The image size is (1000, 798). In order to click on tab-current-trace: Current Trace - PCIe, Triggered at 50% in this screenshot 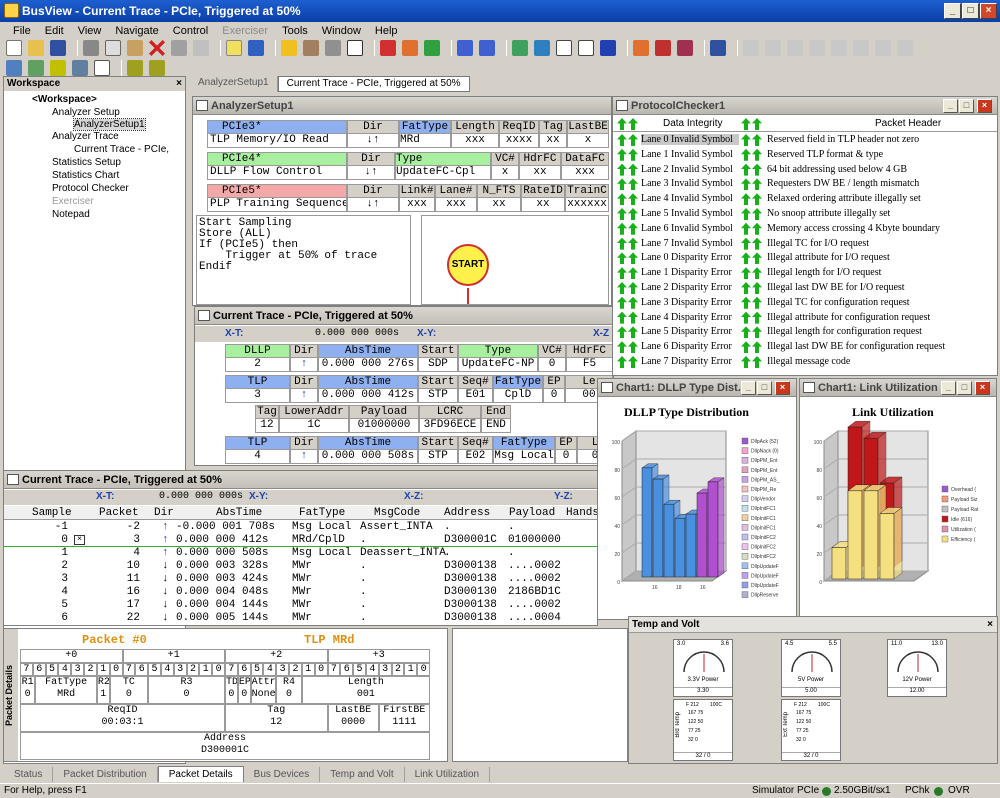, I will do `click(373, 84)`.